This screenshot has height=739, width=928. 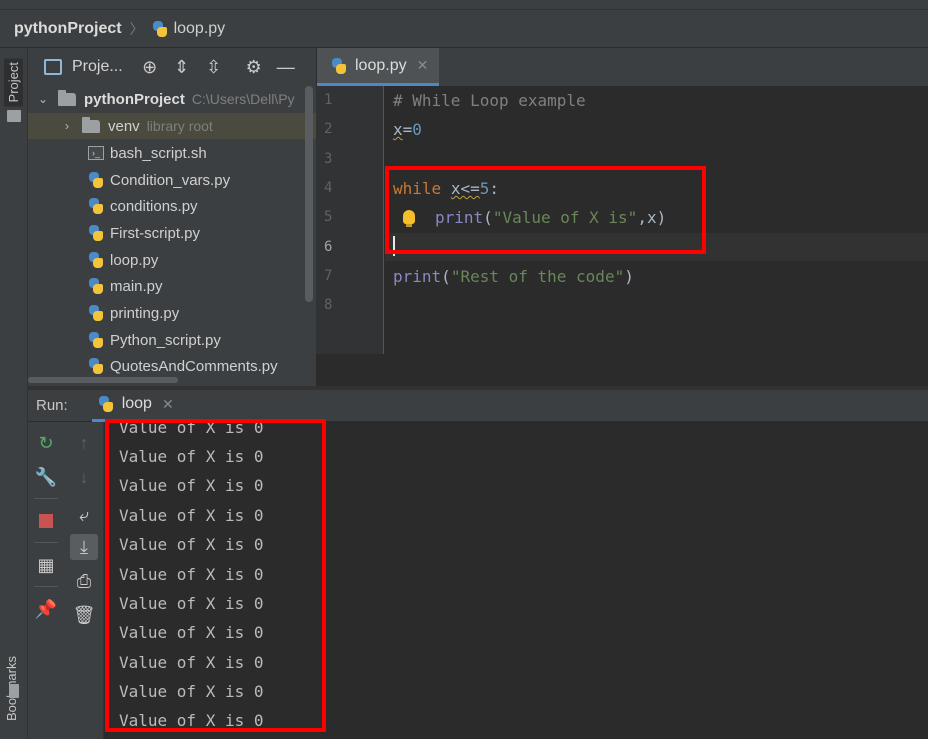 I want to click on line-number: 7, so click(x=328, y=276).